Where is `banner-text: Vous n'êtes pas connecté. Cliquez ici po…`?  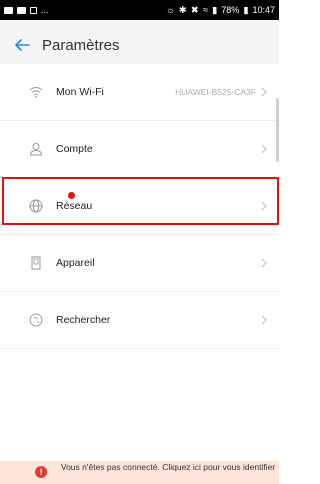
banner-text: Vous n'êtes pas connecté. Cliquez ici po… is located at coordinates (168, 467).